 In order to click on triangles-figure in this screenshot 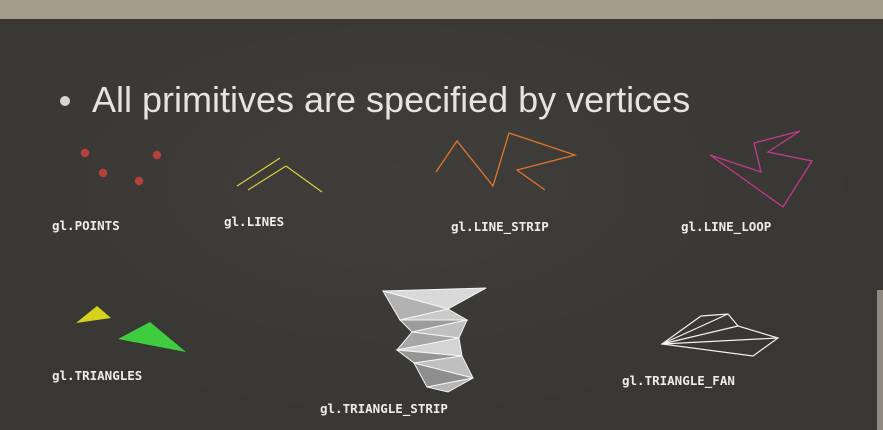, I will do `click(131, 329)`.